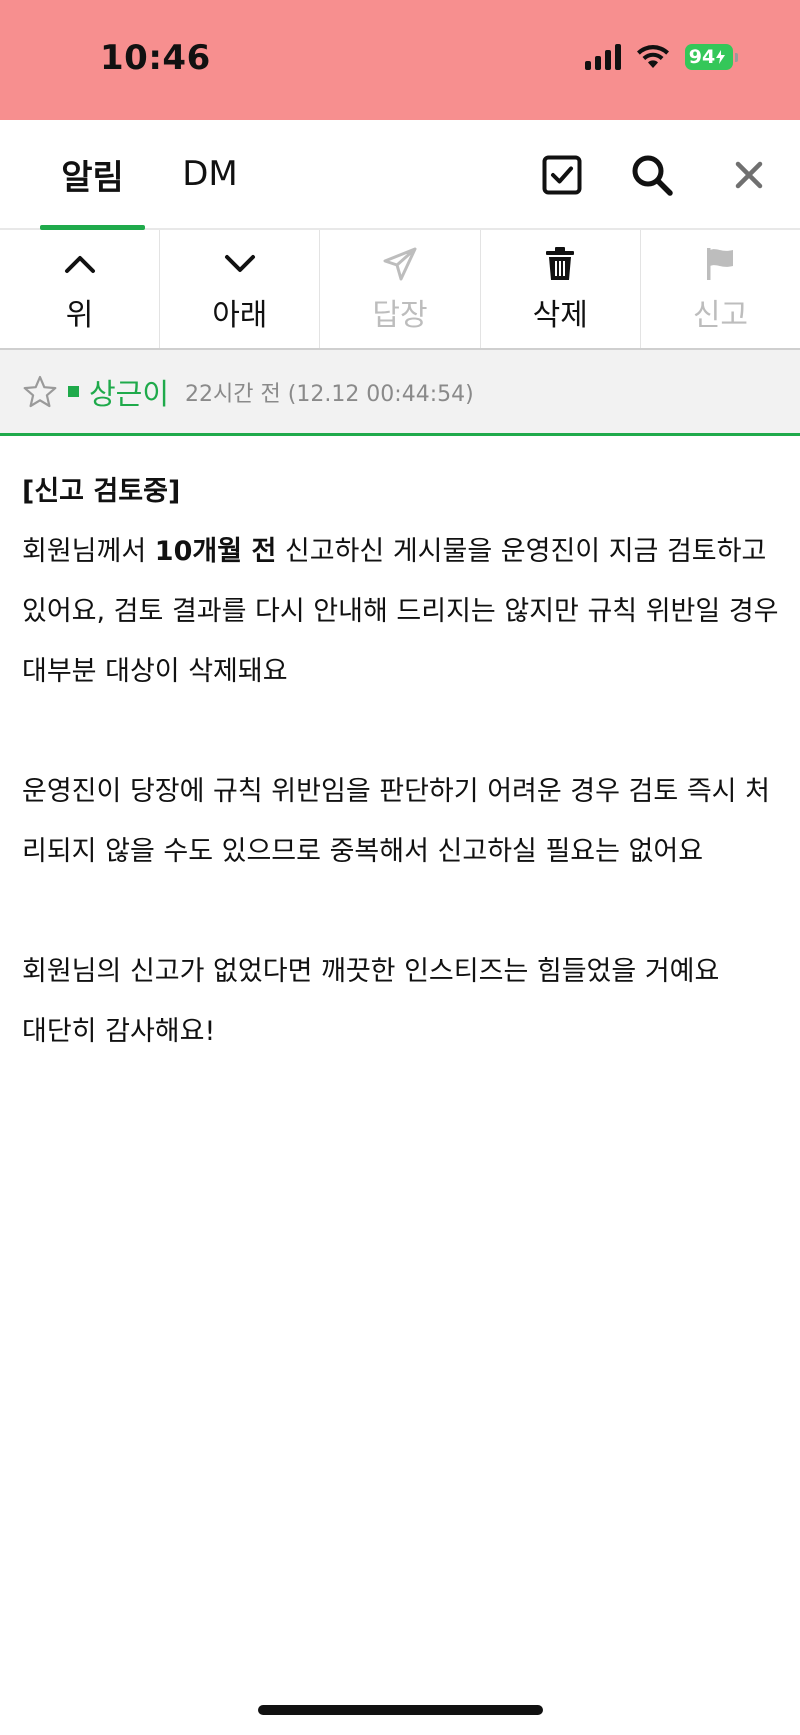 The width and height of the screenshot is (800, 1735). What do you see at coordinates (603, 57) in the screenshot?
I see `cellular-signal-icon` at bounding box center [603, 57].